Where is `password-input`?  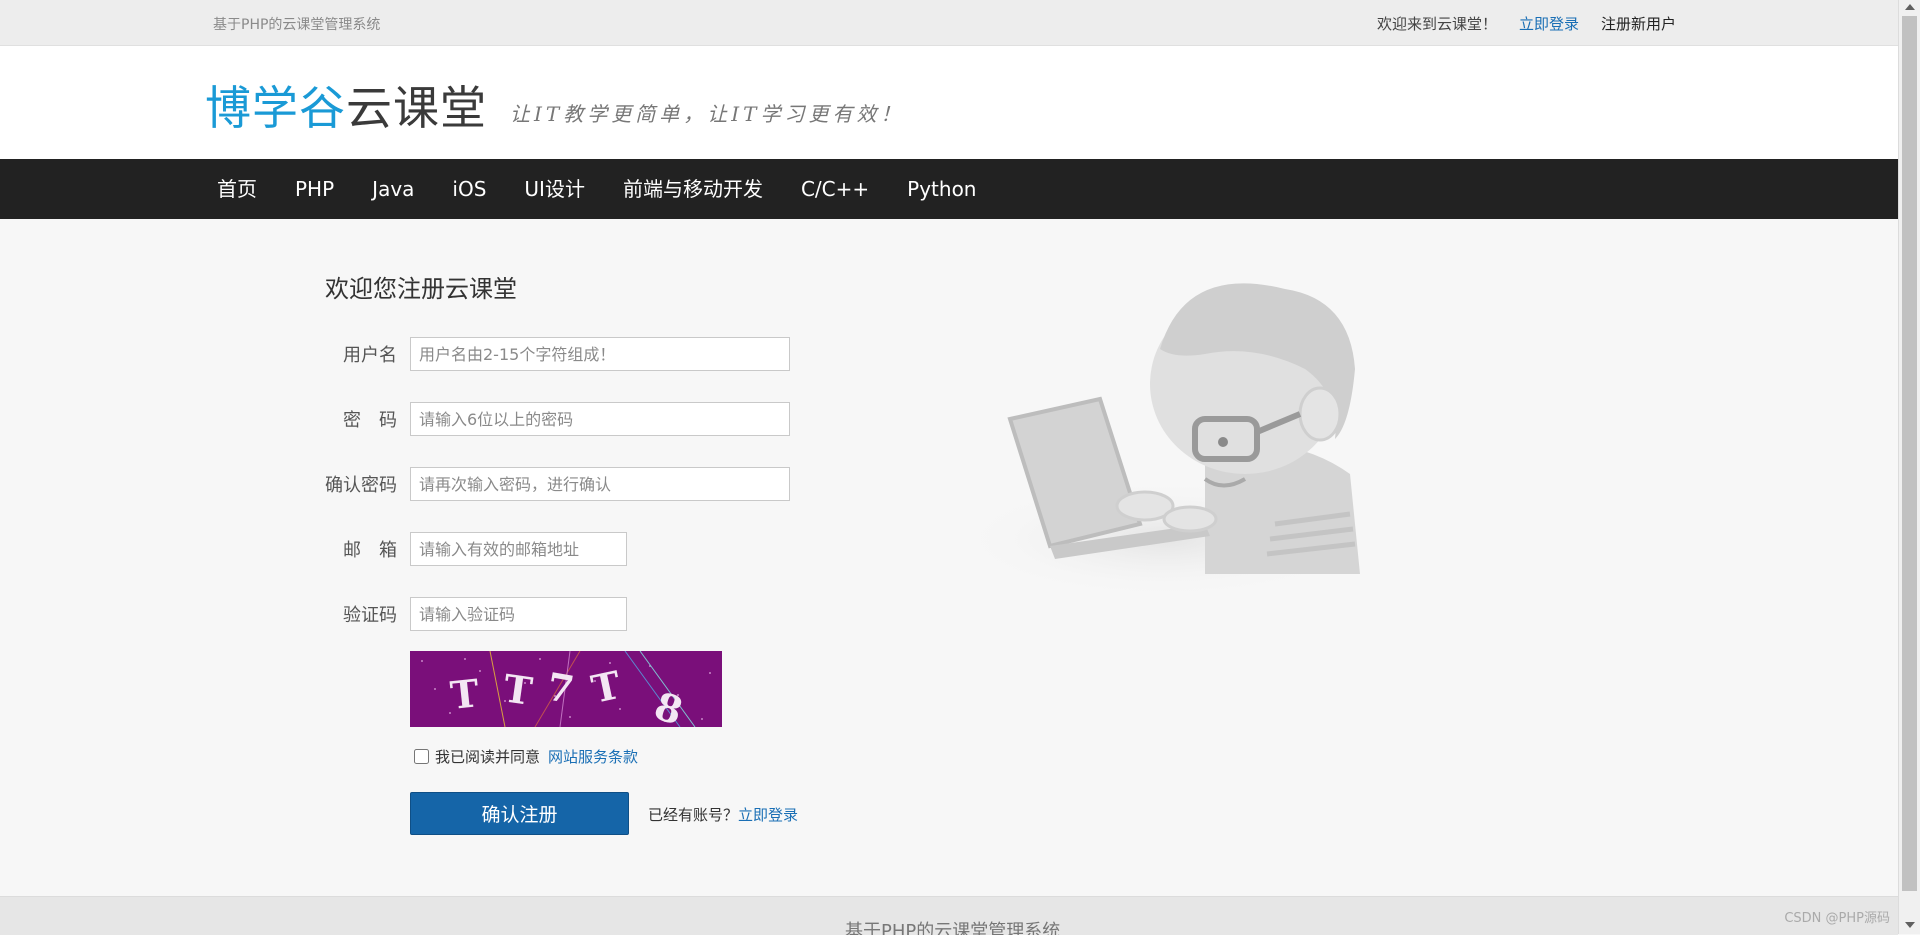 password-input is located at coordinates (600, 419).